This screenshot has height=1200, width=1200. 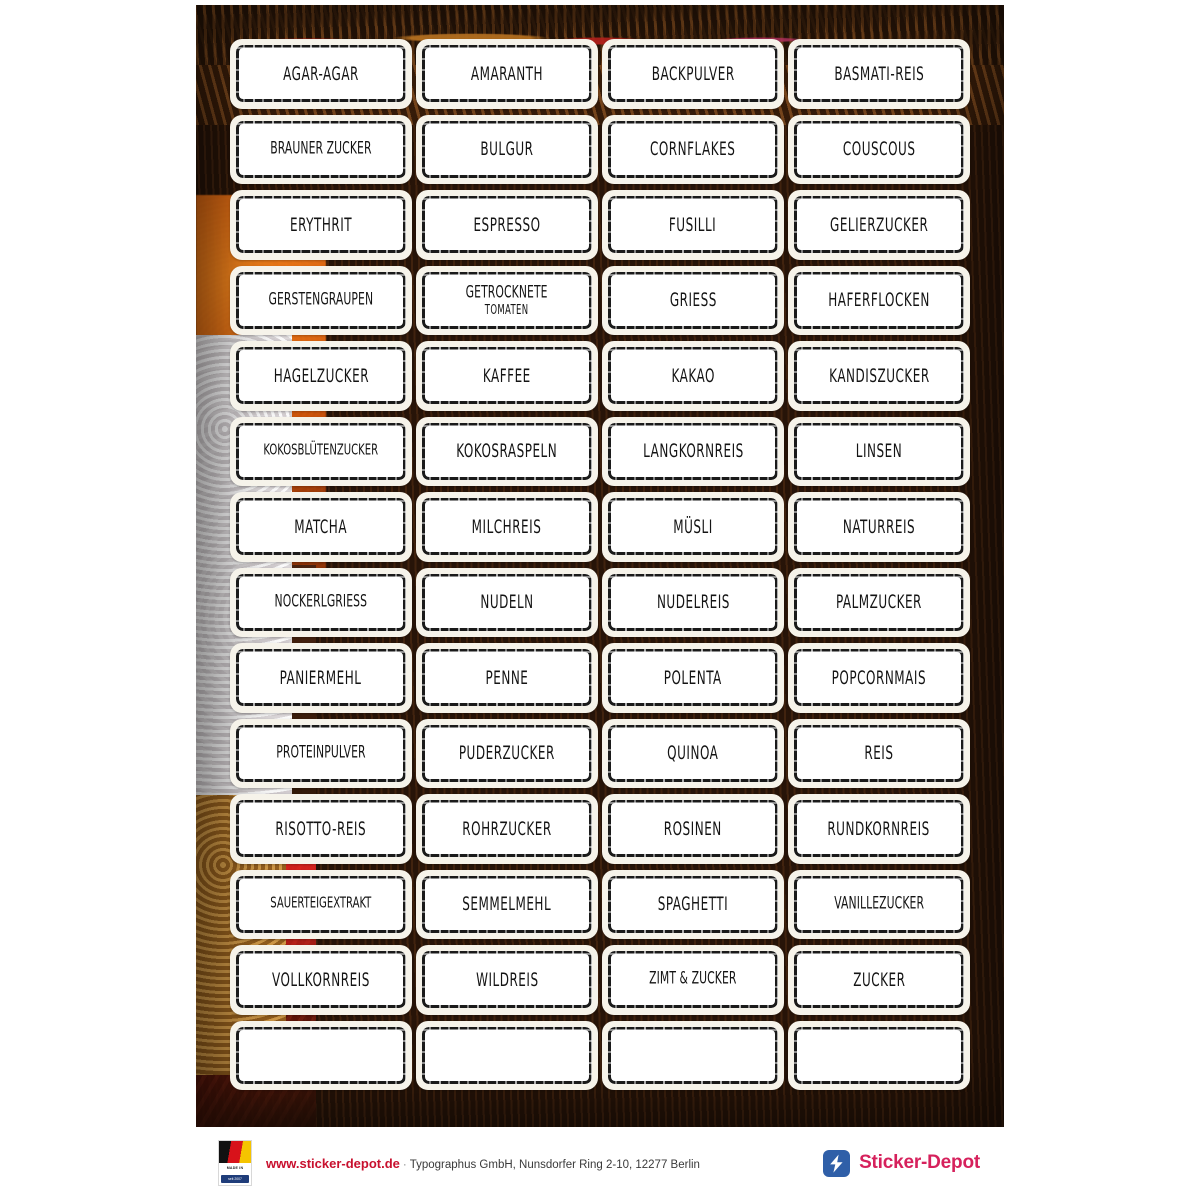 I want to click on label-text: FUSILLI, so click(x=693, y=224).